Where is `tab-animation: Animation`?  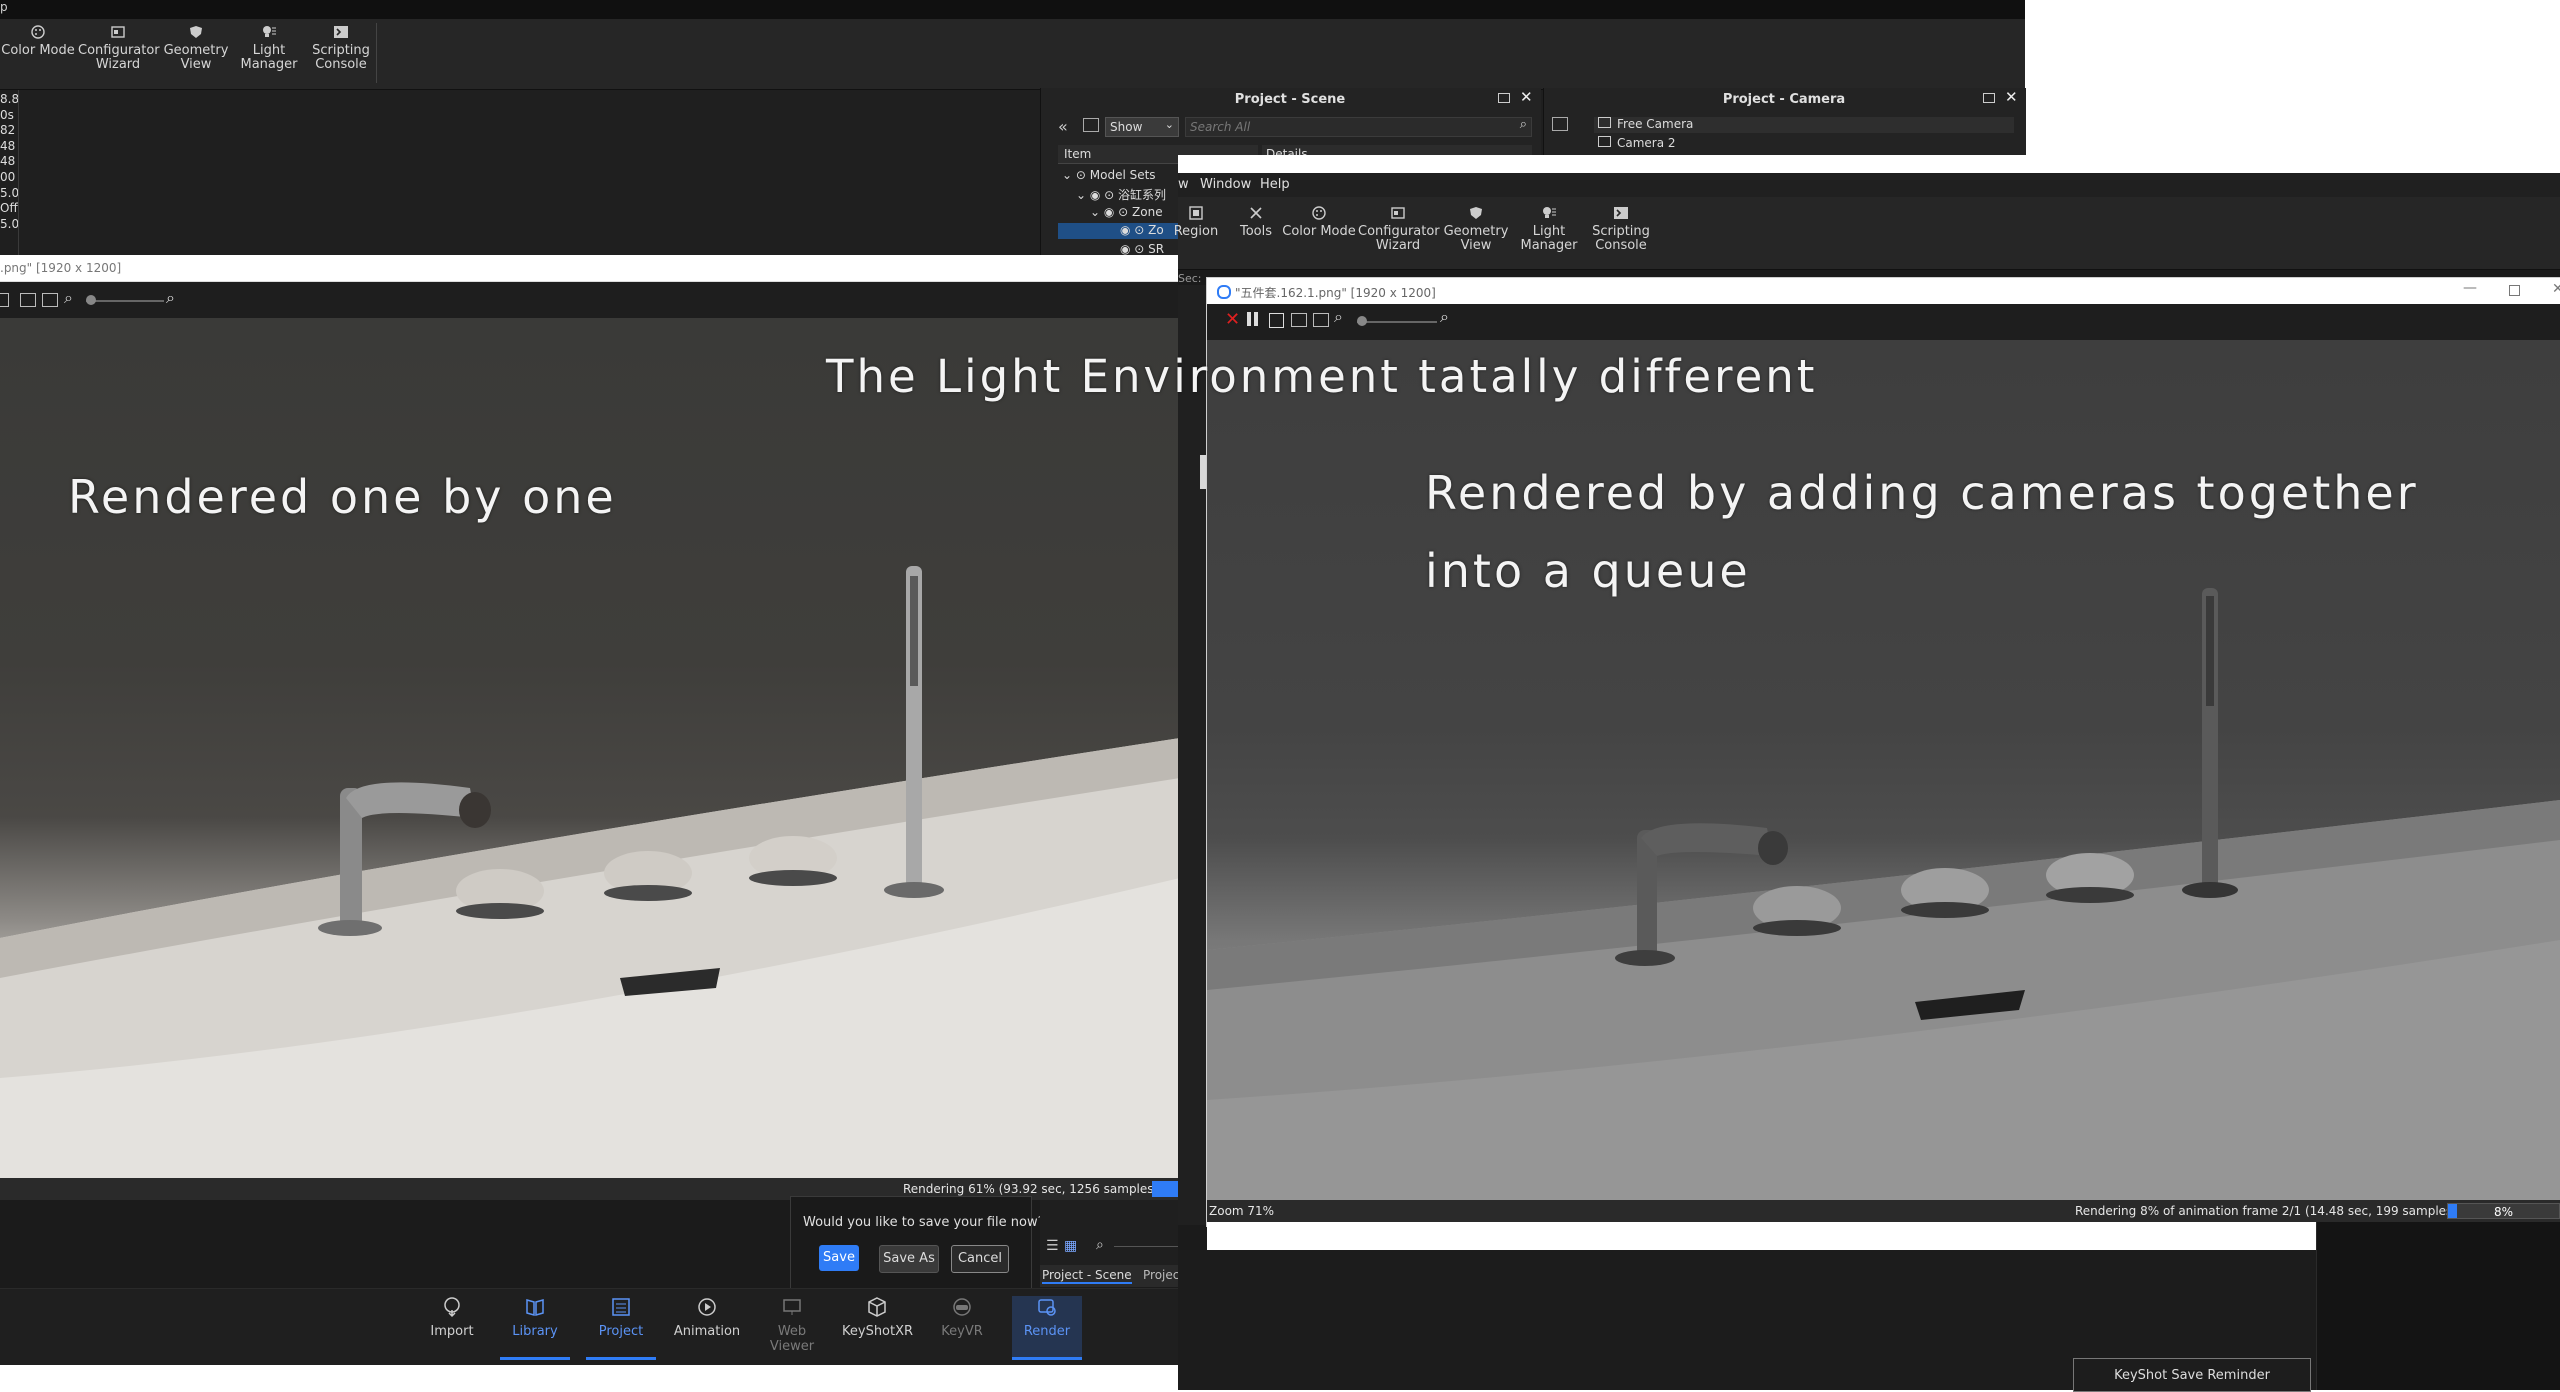
tab-animation: Animation is located at coordinates (707, 1317).